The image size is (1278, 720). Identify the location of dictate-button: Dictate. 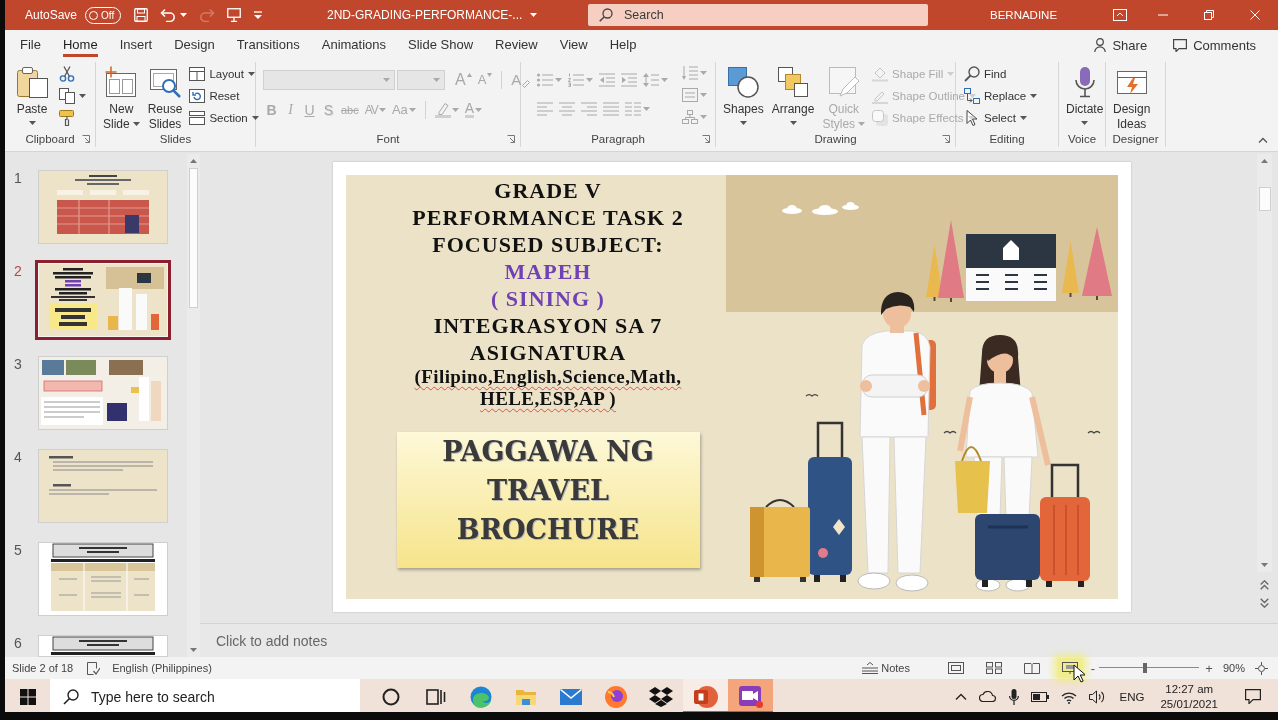
(1085, 93).